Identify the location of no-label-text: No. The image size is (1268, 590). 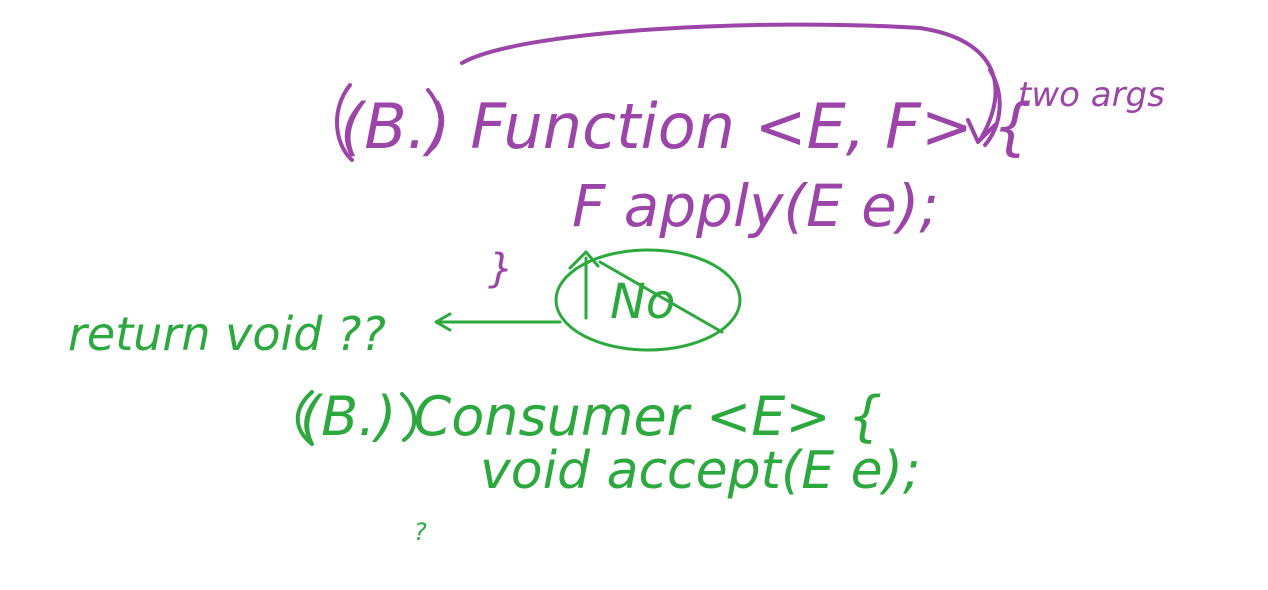
(642, 302).